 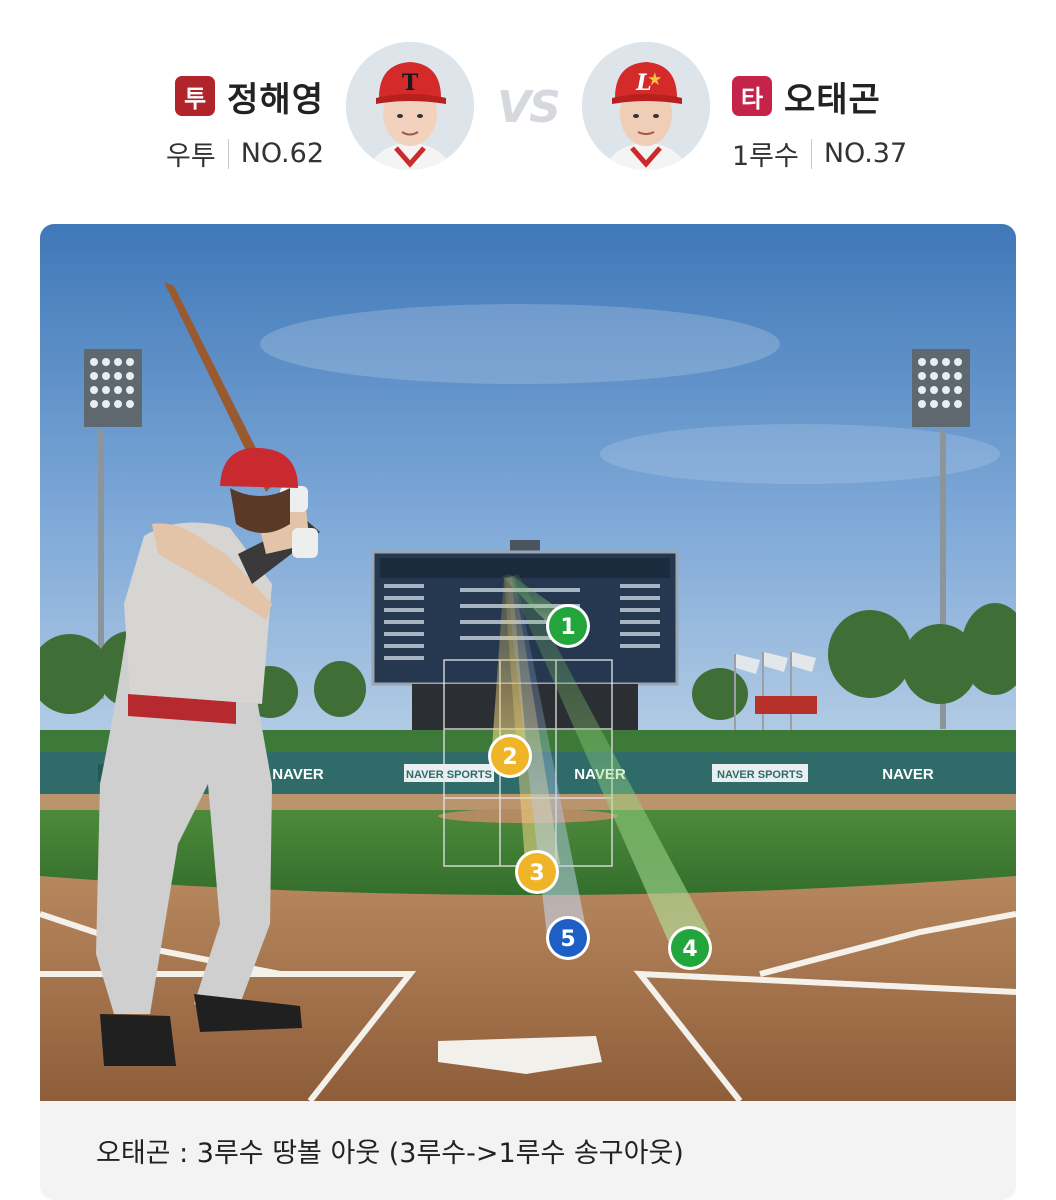 What do you see at coordinates (765, 156) in the screenshot?
I see `batter-position: 1루수` at bounding box center [765, 156].